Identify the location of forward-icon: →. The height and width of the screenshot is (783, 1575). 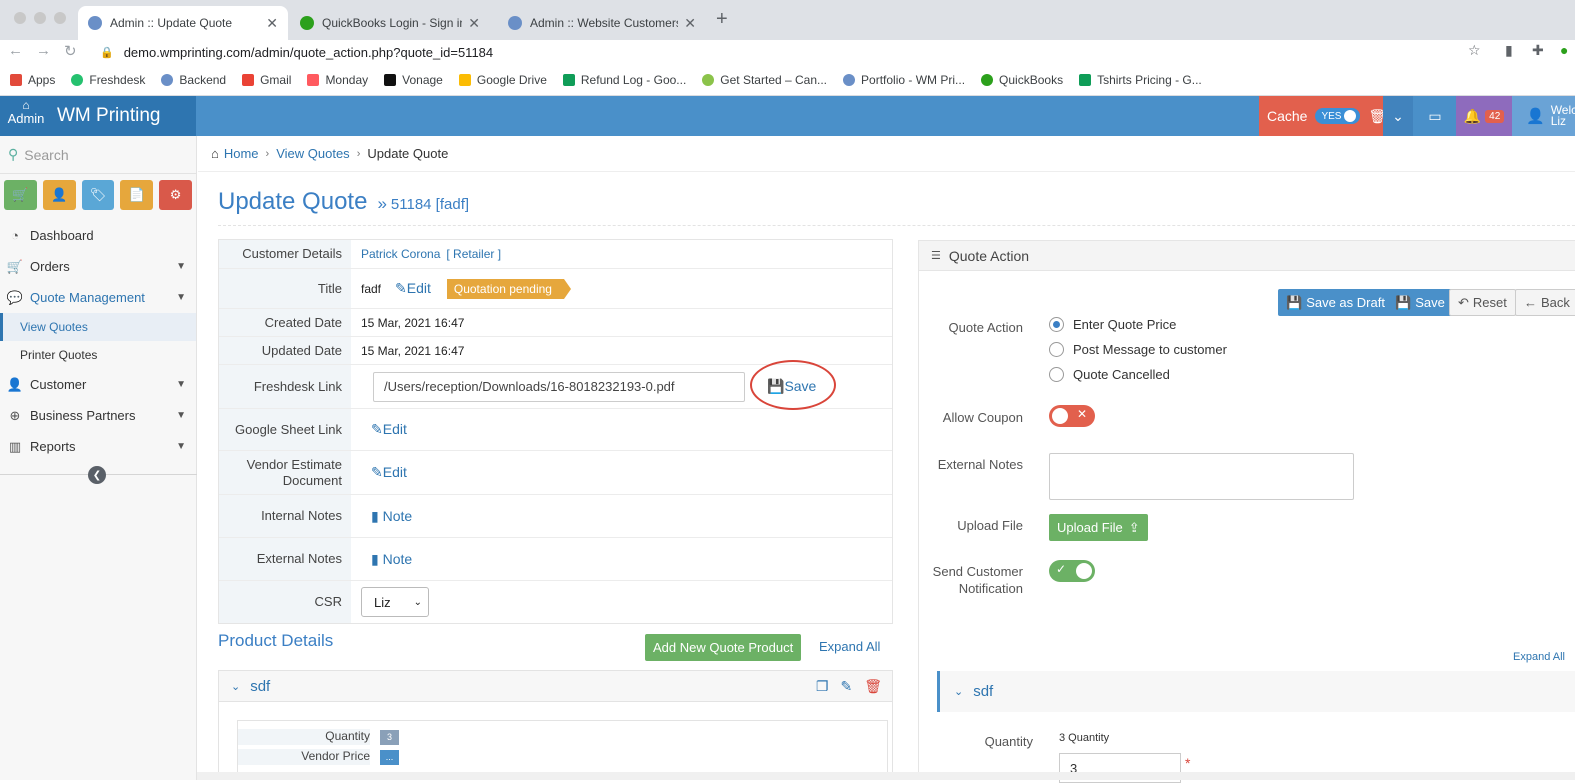
(43, 50).